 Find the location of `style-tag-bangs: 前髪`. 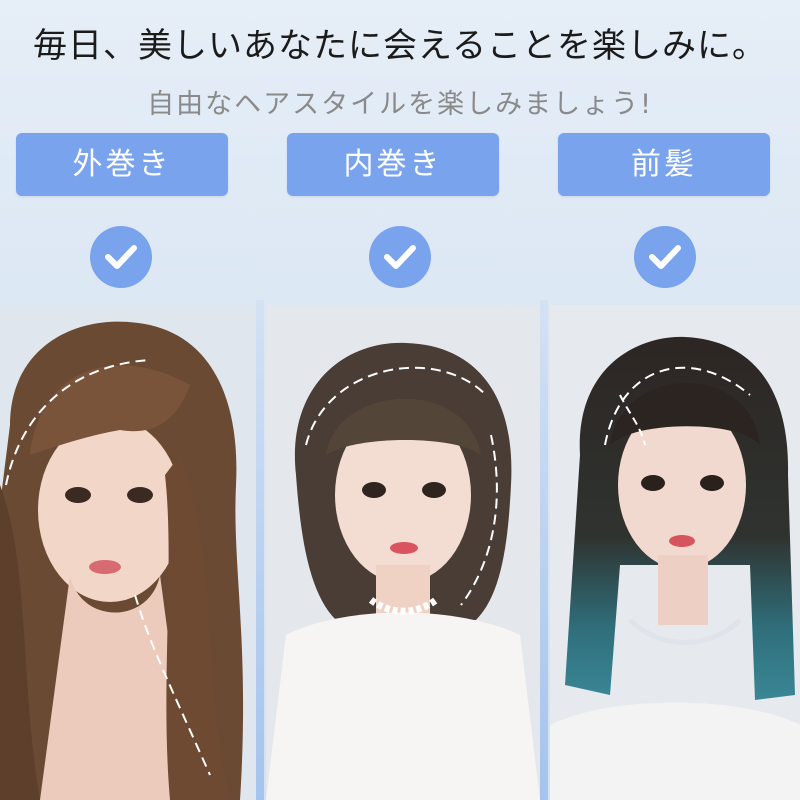

style-tag-bangs: 前髪 is located at coordinates (664, 164).